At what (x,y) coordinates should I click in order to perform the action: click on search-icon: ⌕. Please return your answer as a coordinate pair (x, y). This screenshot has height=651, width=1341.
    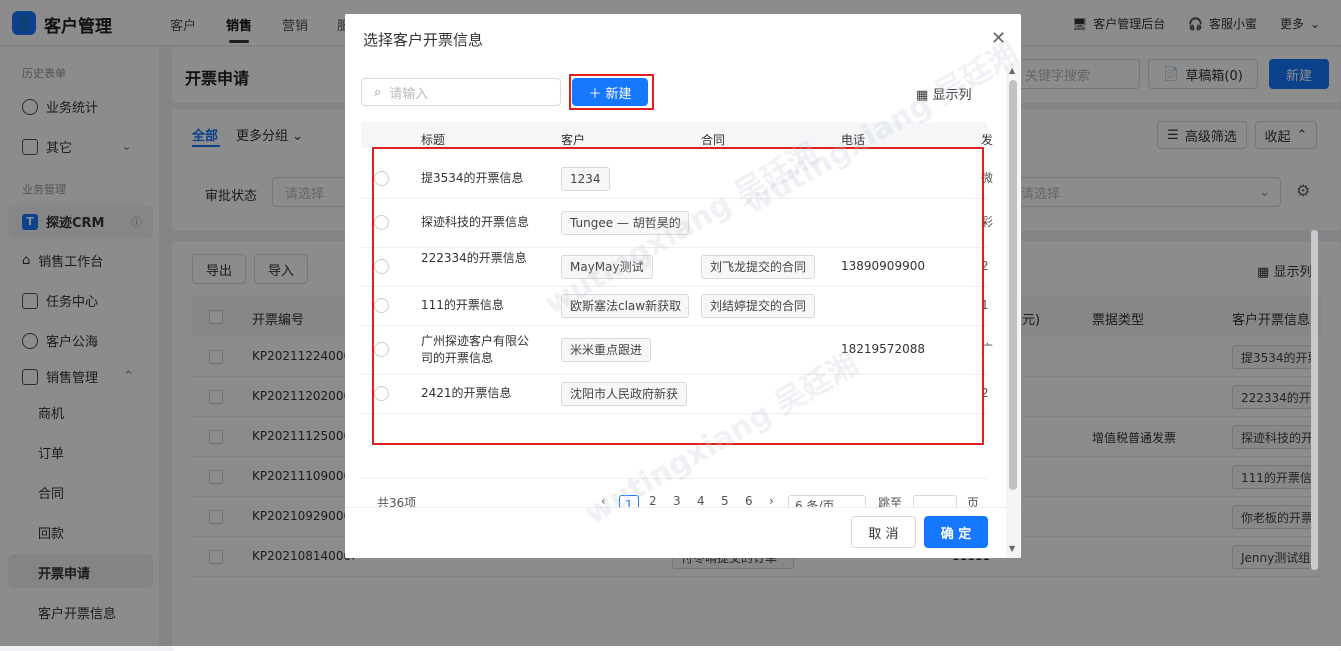
    Looking at the image, I should click on (378, 92).